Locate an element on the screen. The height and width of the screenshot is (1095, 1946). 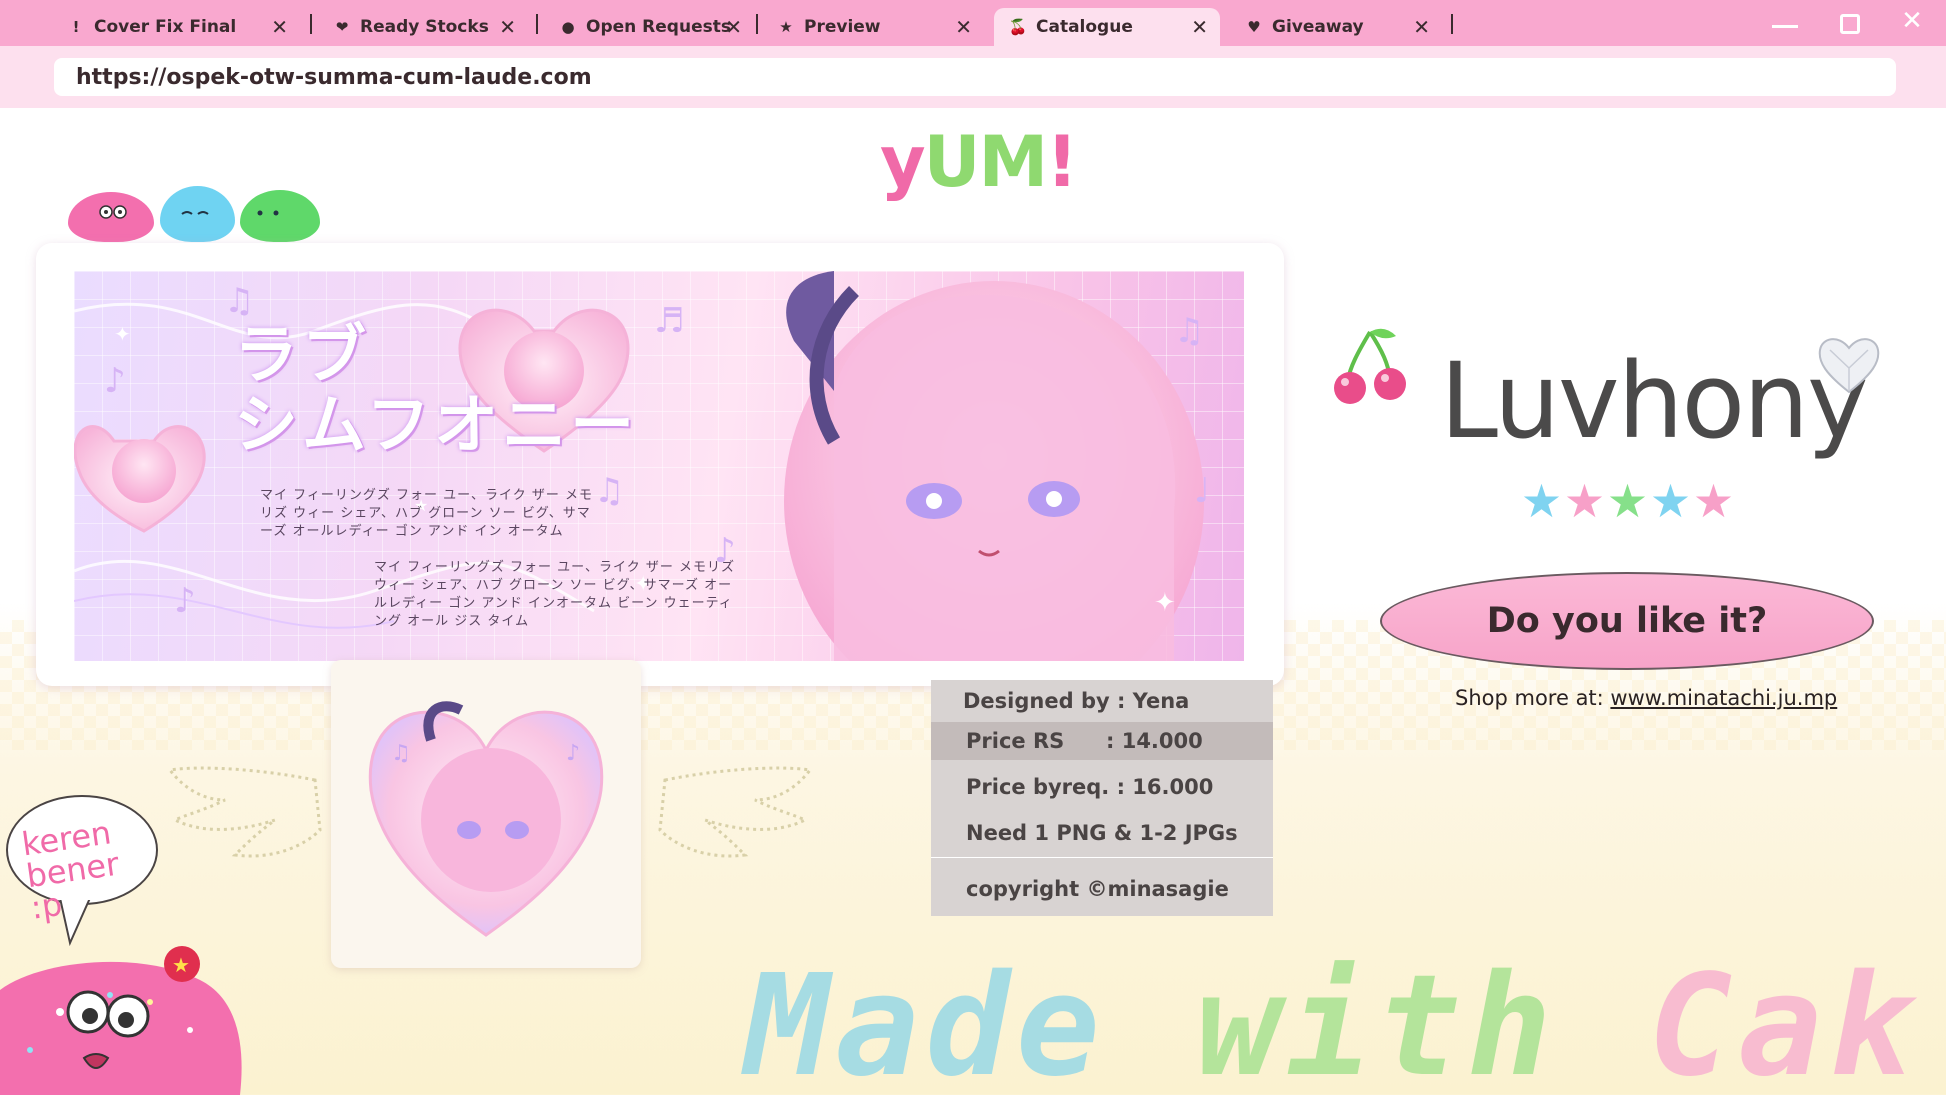
price-byreq-text: Price byreq. : 16.000 is located at coordinates (1090, 787).